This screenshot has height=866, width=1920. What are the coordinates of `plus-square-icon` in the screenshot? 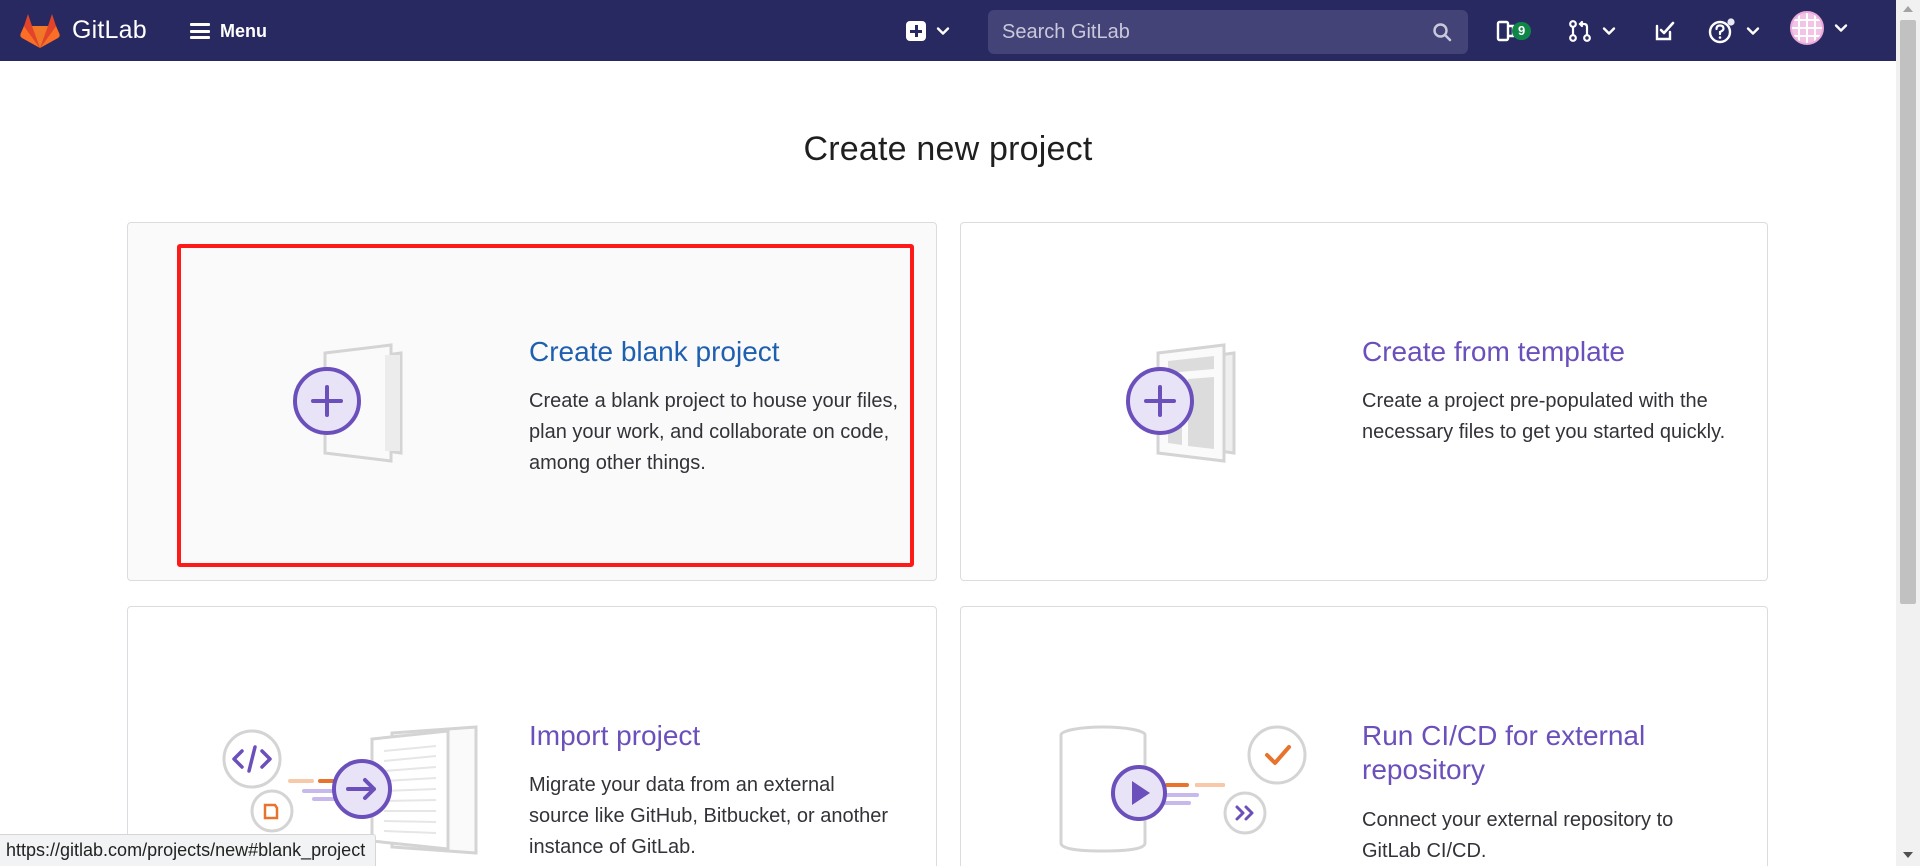 It's located at (916, 31).